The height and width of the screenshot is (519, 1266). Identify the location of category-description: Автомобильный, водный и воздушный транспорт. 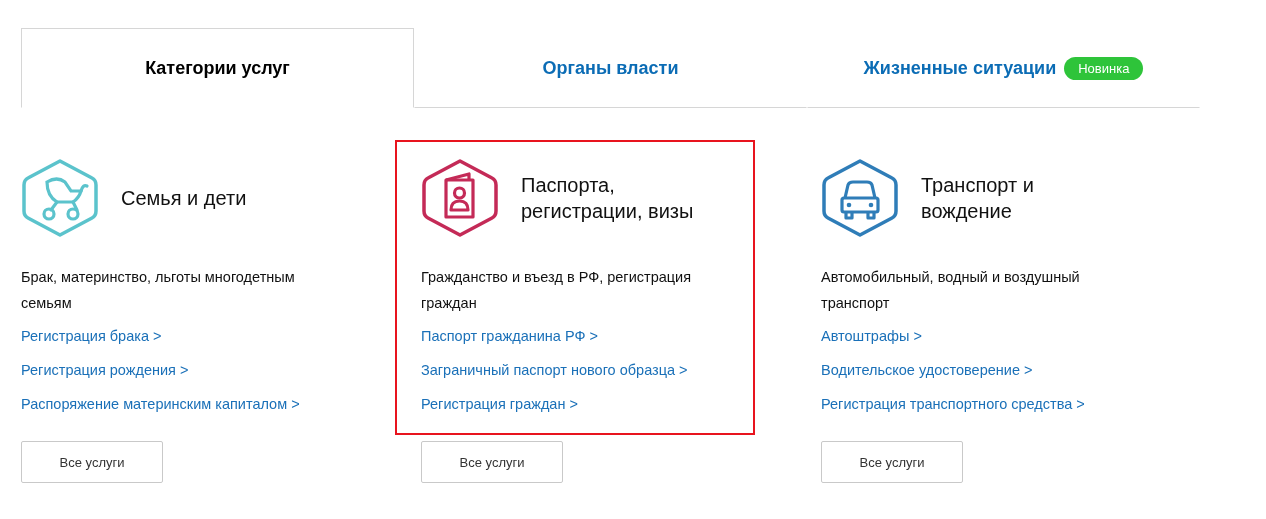
(951, 290).